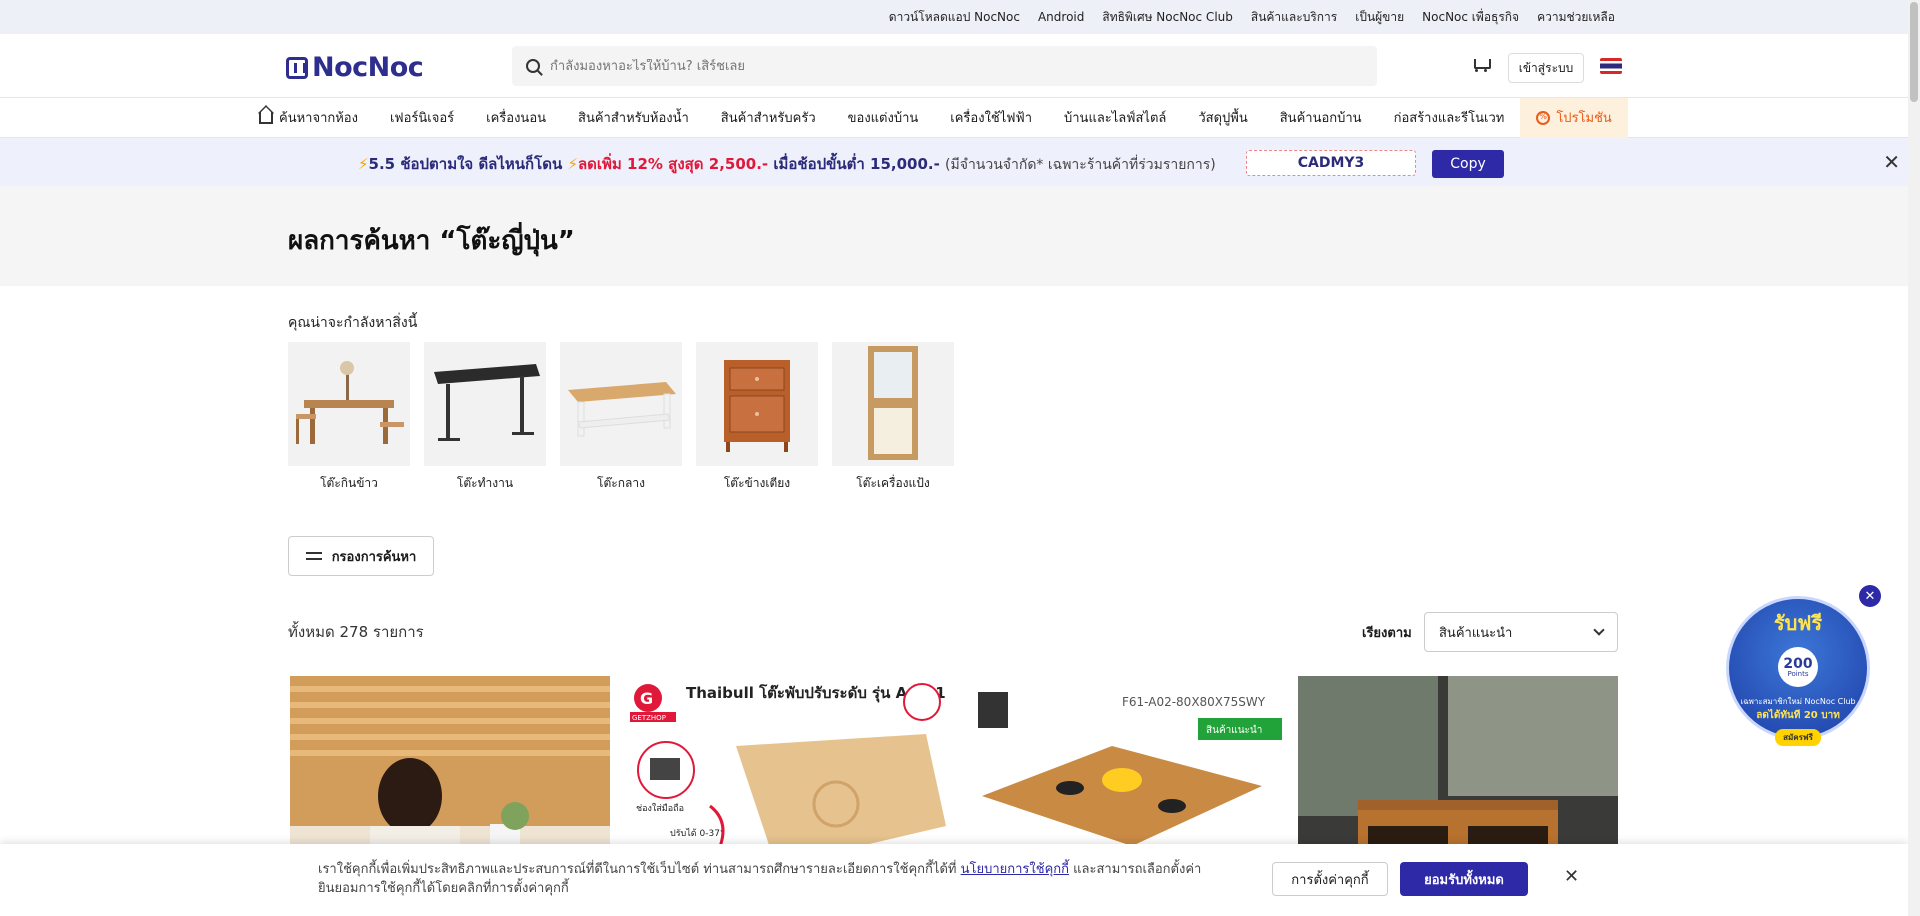 The width and height of the screenshot is (1920, 916). Describe the element at coordinates (1015, 869) in the screenshot. I see `cookie-policy-link: นโยบายการใช้คุกกี้` at that location.